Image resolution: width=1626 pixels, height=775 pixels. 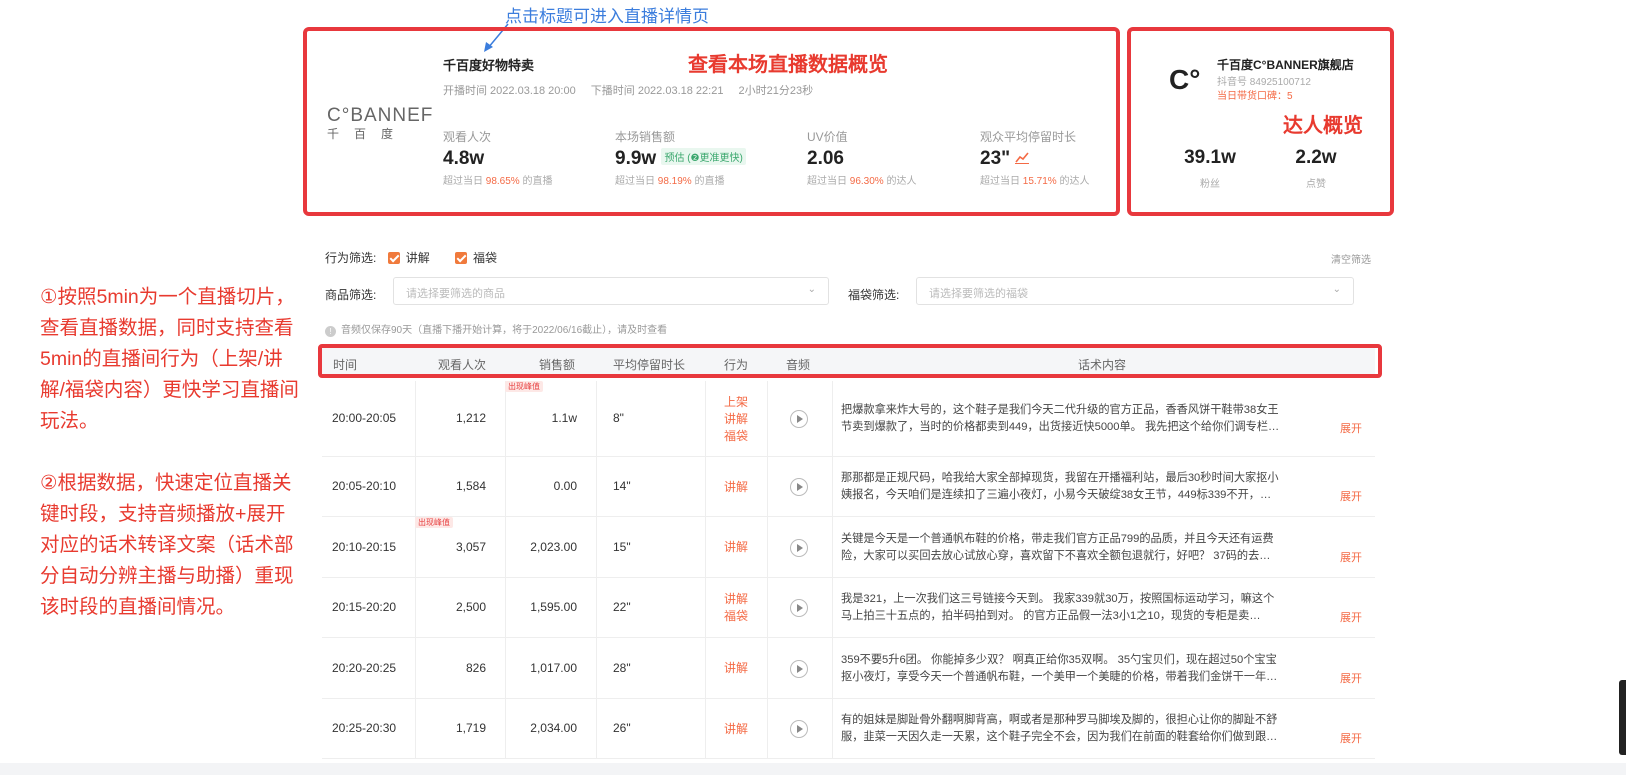 What do you see at coordinates (703, 156) in the screenshot?
I see `estimate-tag: 预估 (❷更准更快)` at bounding box center [703, 156].